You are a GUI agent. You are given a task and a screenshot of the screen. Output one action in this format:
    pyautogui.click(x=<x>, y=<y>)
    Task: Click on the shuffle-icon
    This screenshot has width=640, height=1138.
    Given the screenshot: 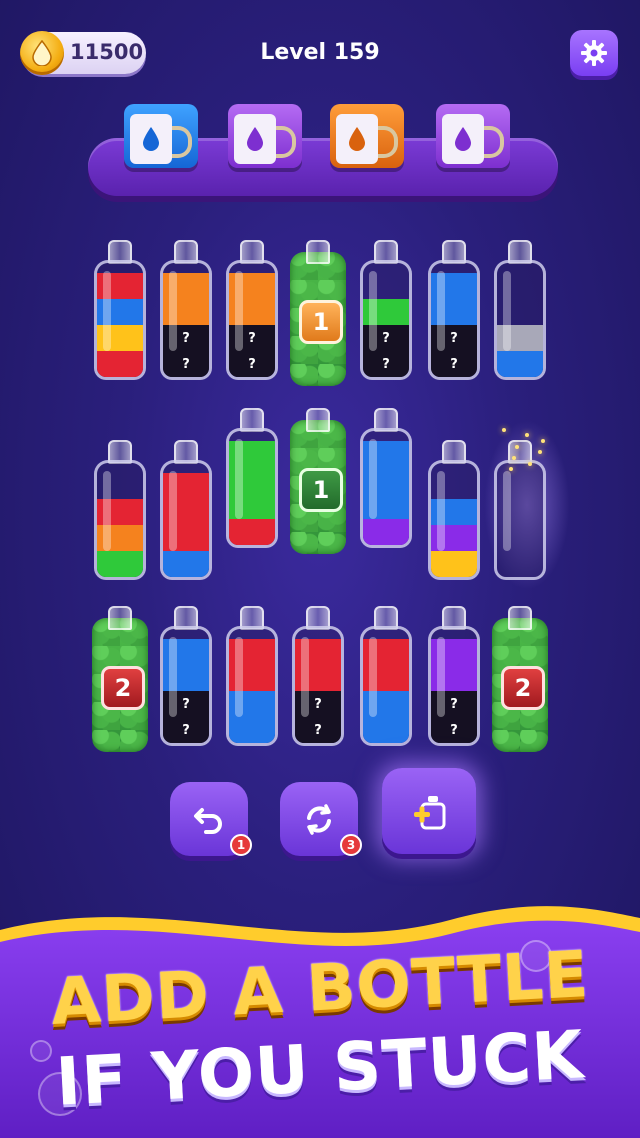 What is the action you would take?
    pyautogui.click(x=319, y=819)
    